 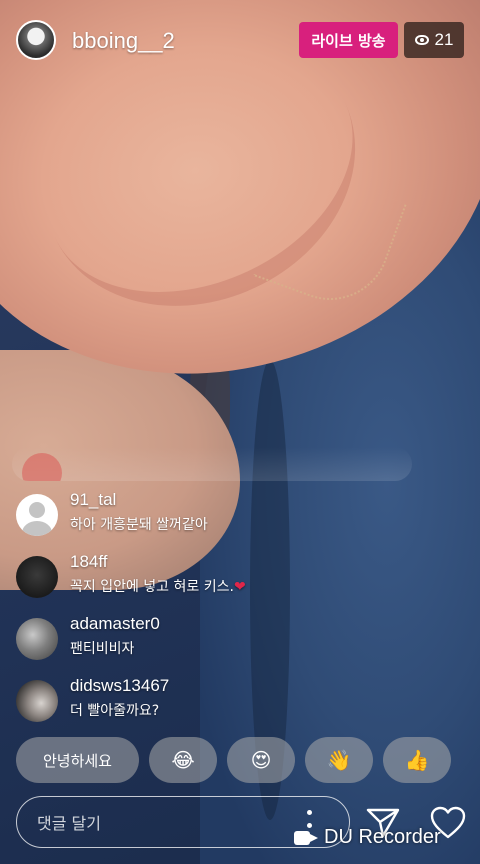 I want to click on comment-text: 더 빨아줄까요?, so click(x=115, y=711).